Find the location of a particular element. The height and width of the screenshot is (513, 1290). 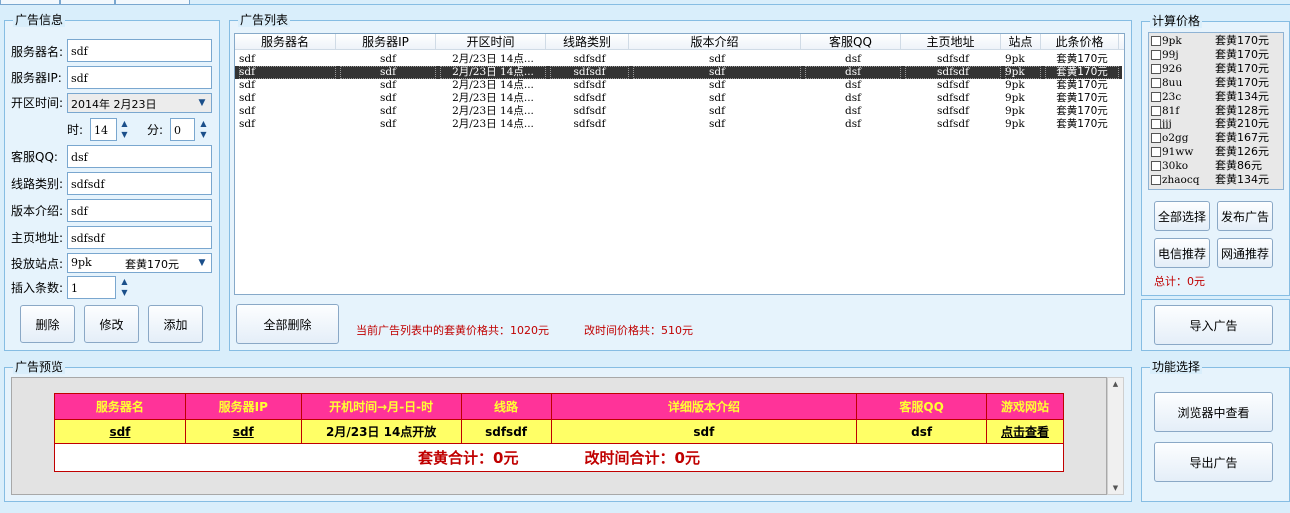

table-cell: dsf is located at coordinates (853, 98).